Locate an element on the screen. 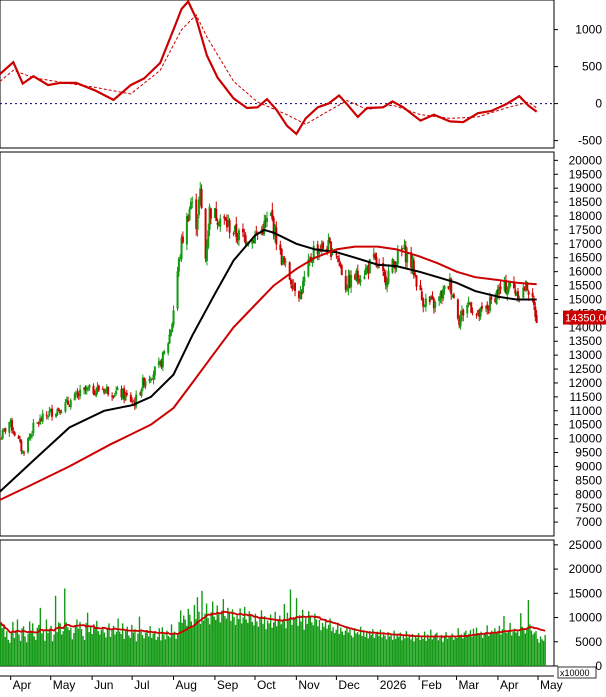 Image resolution: width=606 pixels, height=697 pixels. y-tick-label: 16000 is located at coordinates (586, 272).